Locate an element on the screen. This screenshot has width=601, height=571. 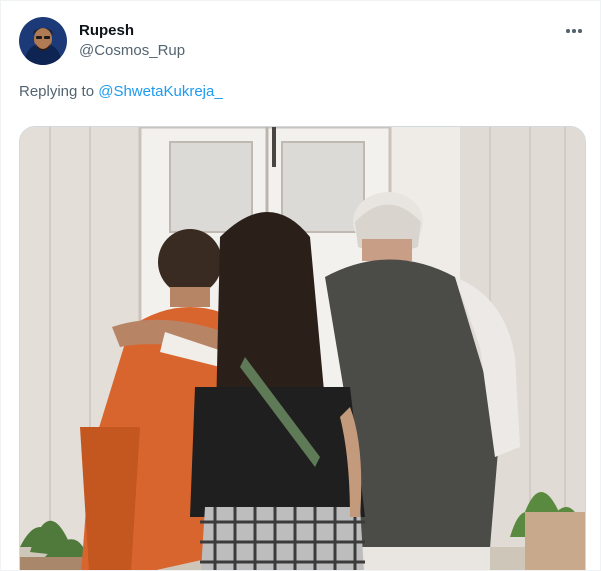
author-avatar is located at coordinates (43, 41).